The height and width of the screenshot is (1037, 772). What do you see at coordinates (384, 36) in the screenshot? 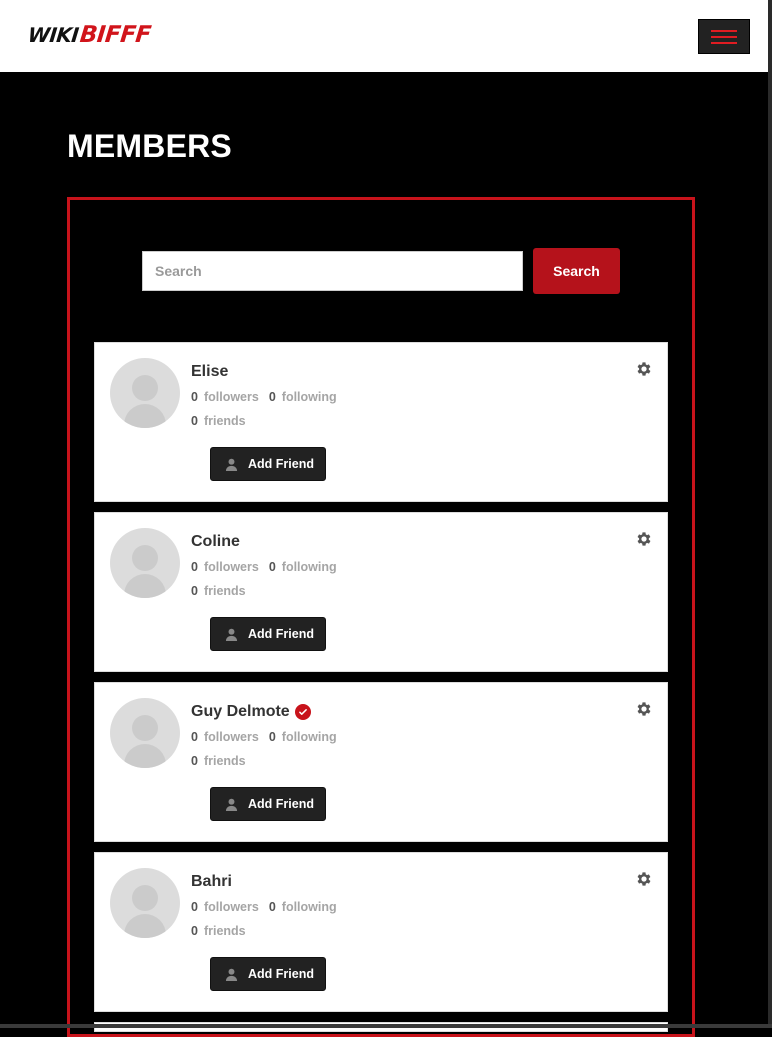
I see `site-header: WIKI BIFFF` at bounding box center [384, 36].